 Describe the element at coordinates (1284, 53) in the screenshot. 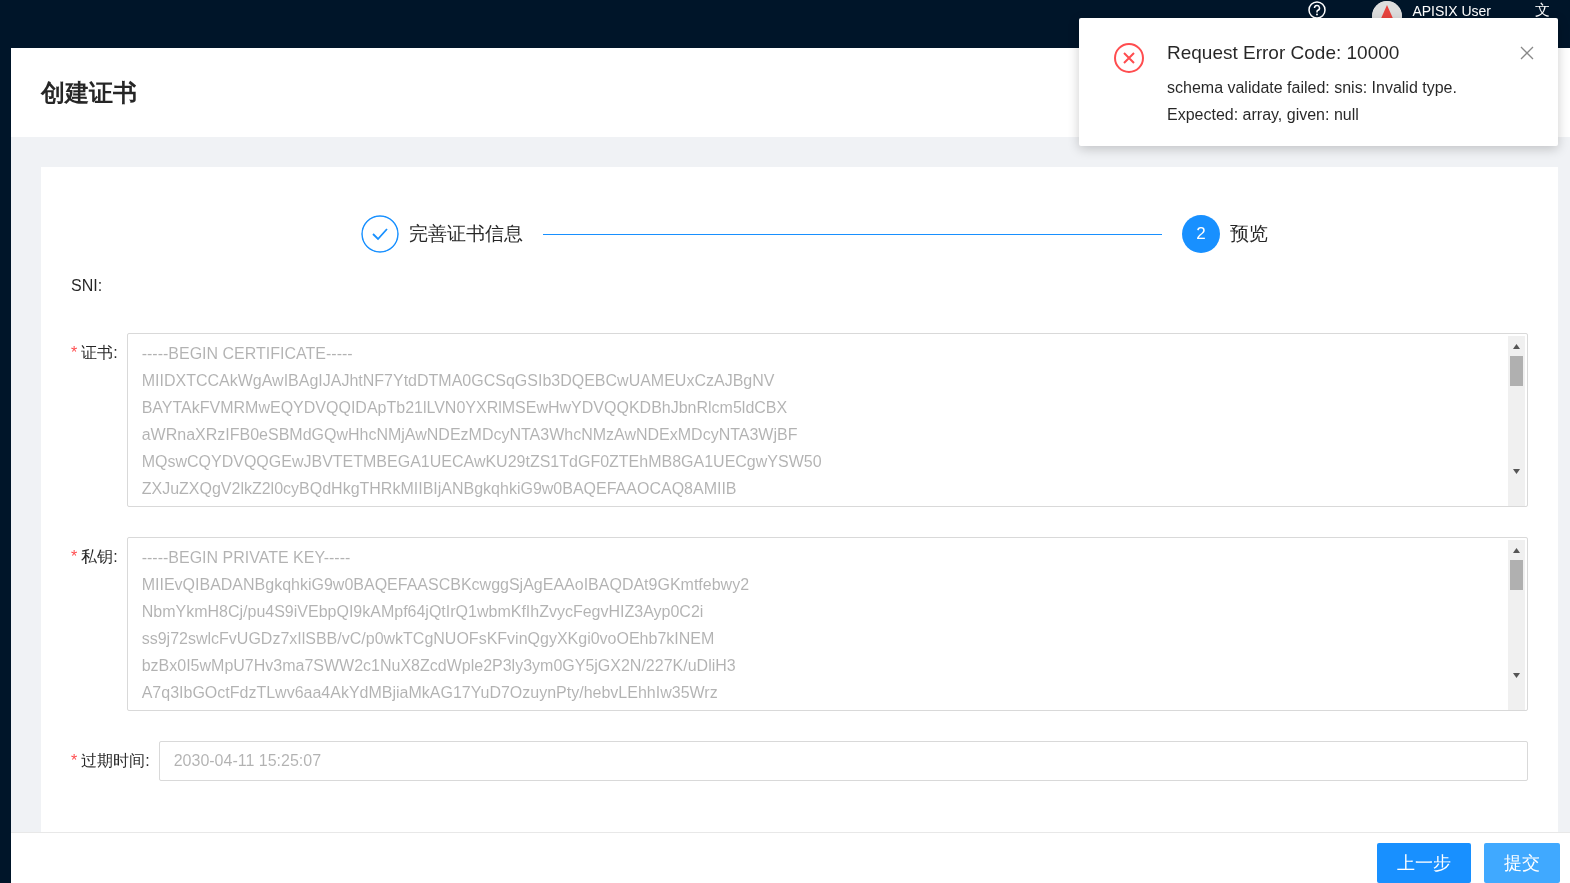

I see `notification-title: Request Error Code: 10000` at that location.